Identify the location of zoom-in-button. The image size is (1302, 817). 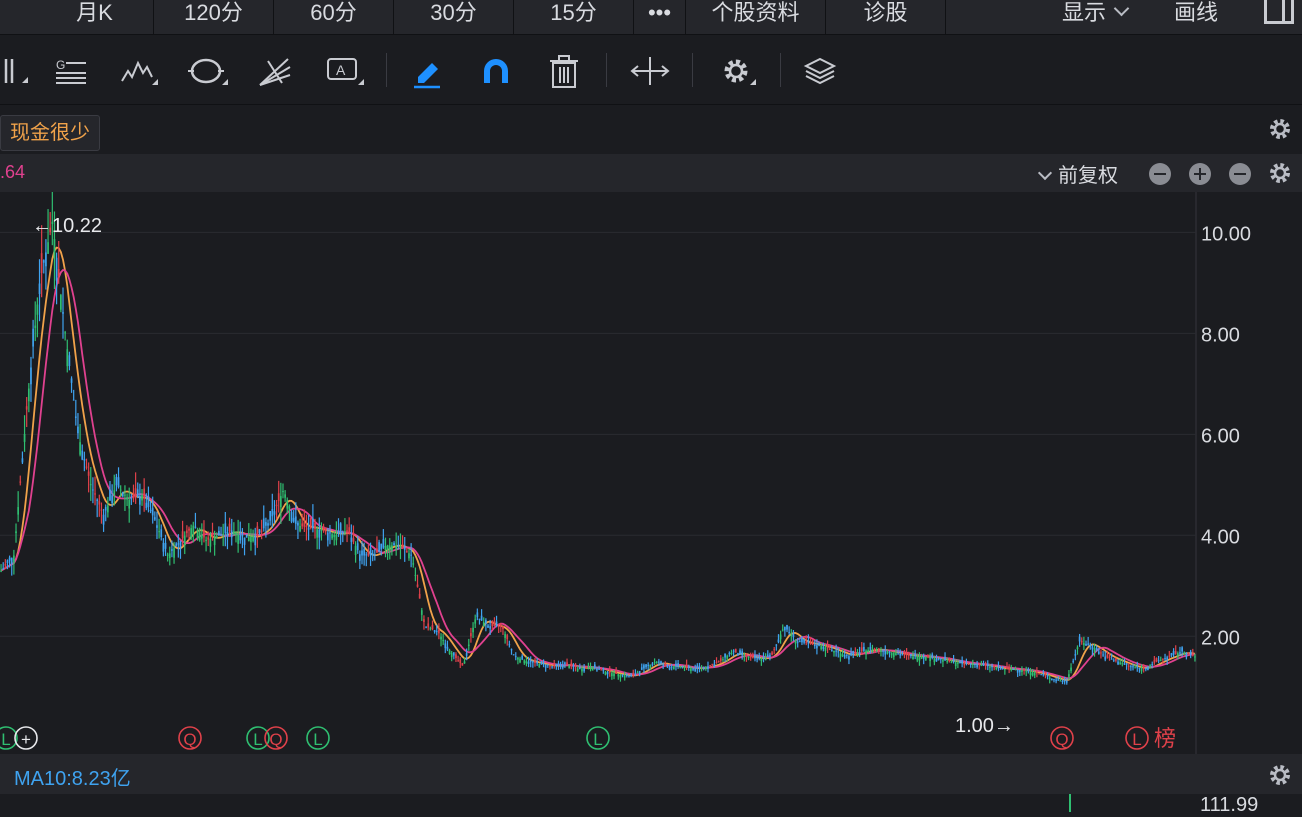
(1200, 174).